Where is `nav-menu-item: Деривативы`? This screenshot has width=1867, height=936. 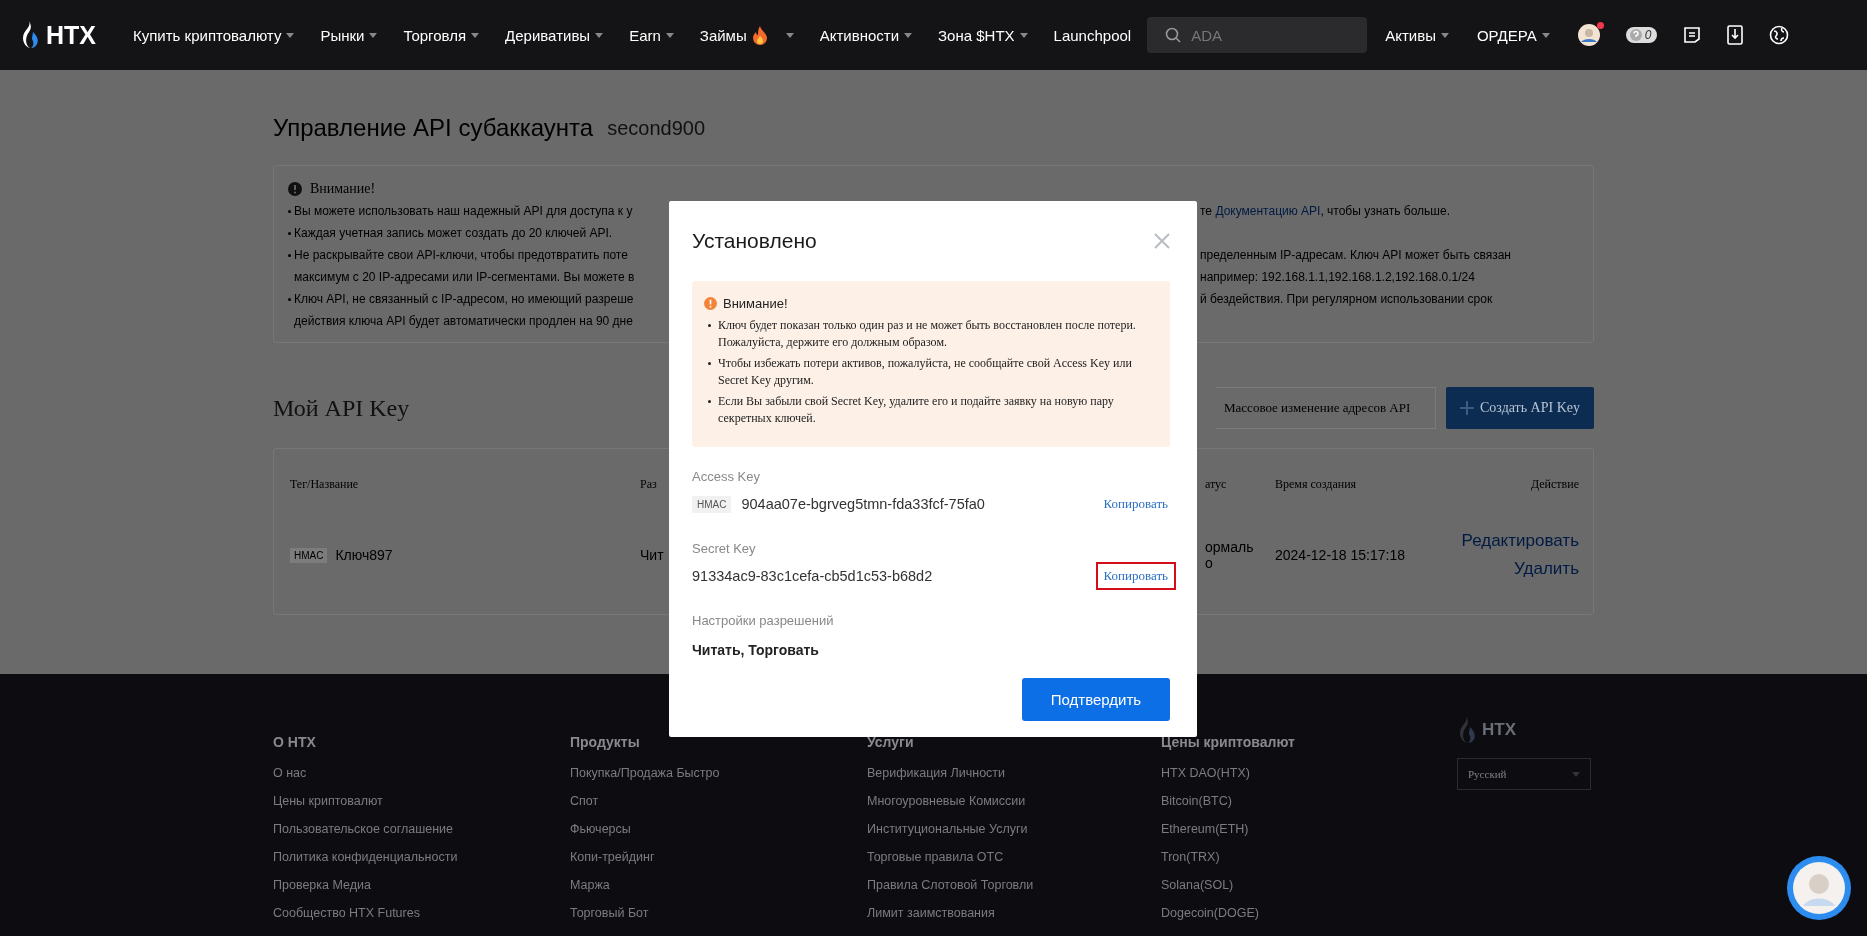
nav-menu-item: Деривативы is located at coordinates (554, 35).